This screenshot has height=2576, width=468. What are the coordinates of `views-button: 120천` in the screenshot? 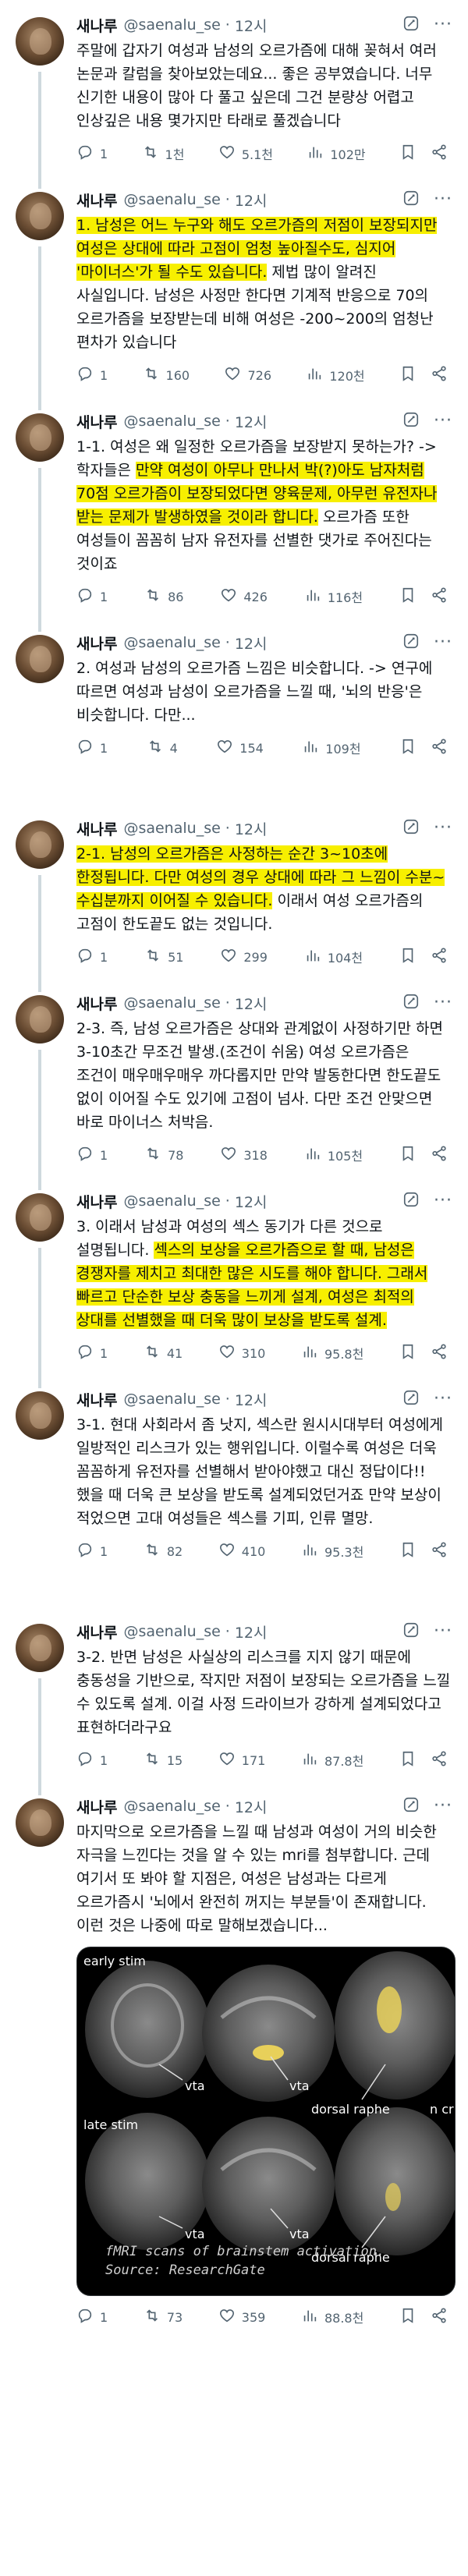 It's located at (335, 375).